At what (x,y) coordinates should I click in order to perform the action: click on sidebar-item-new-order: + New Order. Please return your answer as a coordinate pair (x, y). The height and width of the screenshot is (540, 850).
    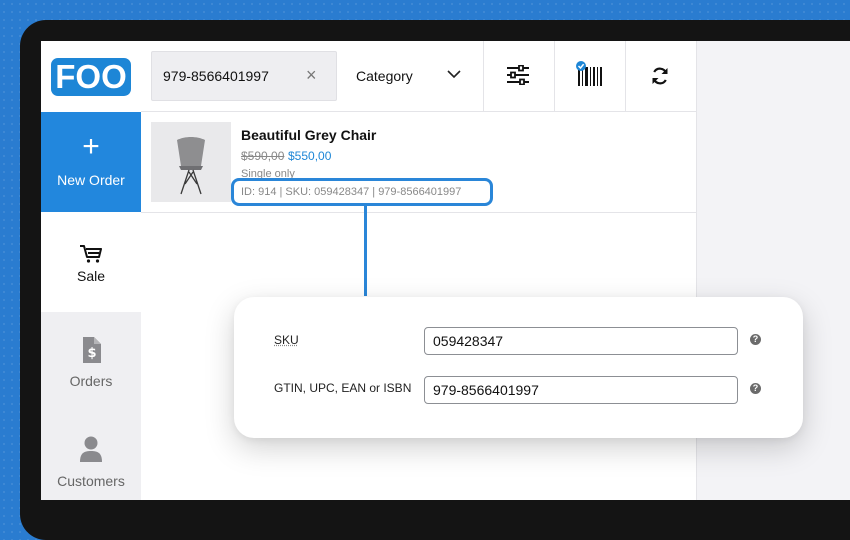
    Looking at the image, I should click on (91, 162).